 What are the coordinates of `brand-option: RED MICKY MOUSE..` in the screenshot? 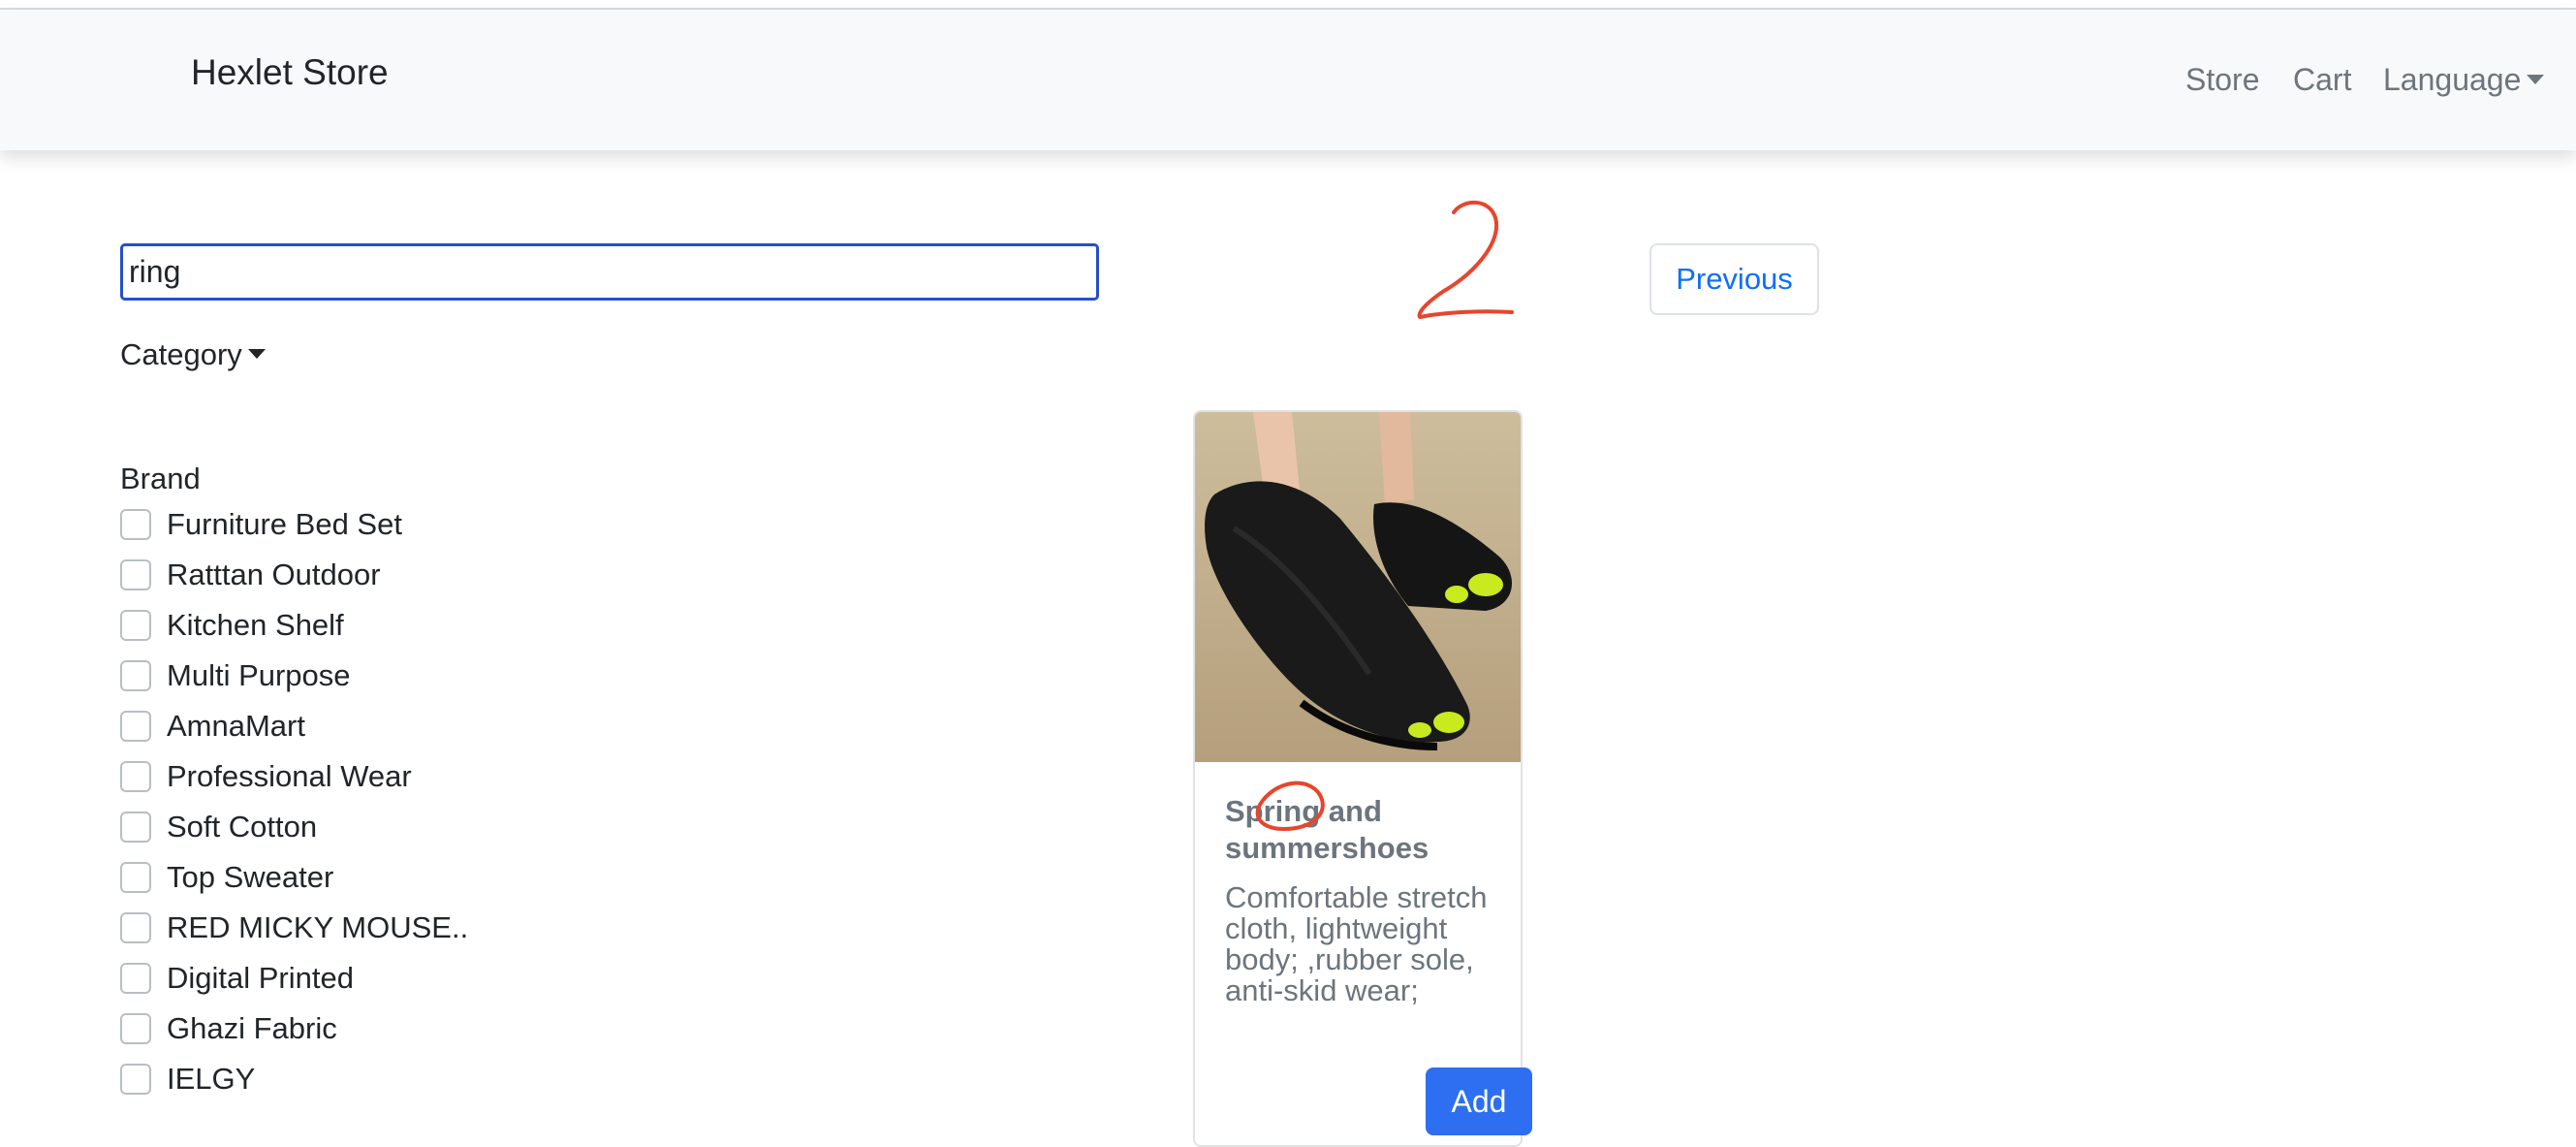 It's located at (294, 928).